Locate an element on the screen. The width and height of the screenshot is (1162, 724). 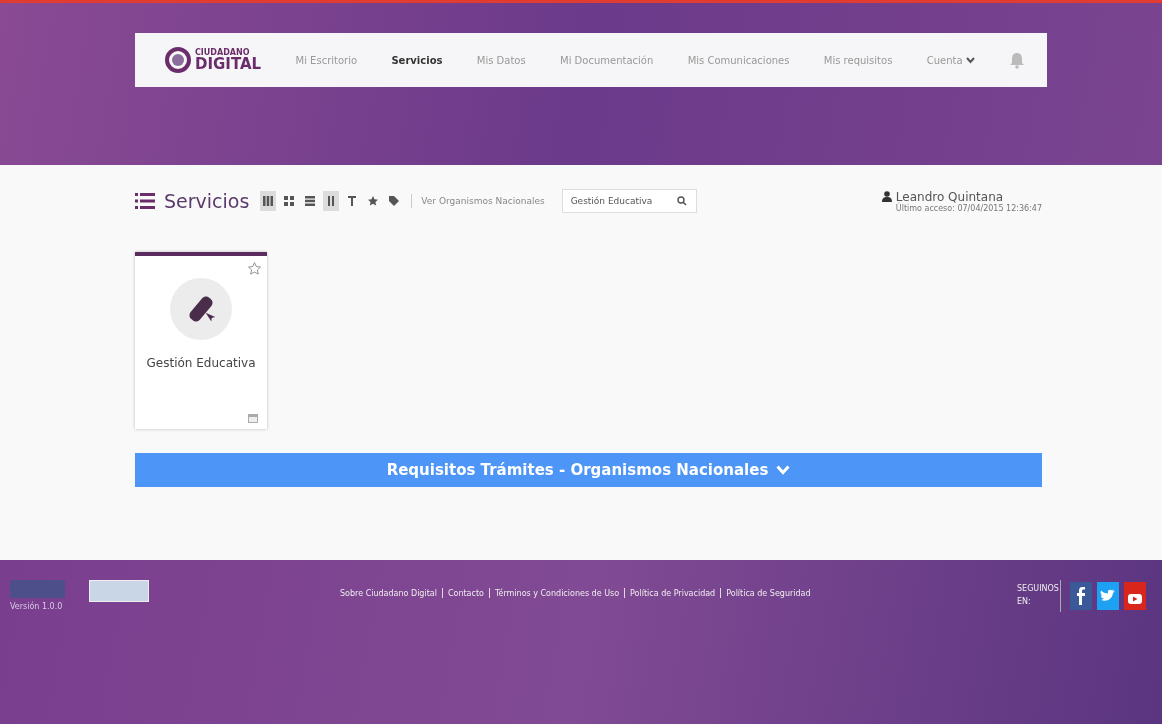
search-field: Gestión Educativa is located at coordinates (629, 201).